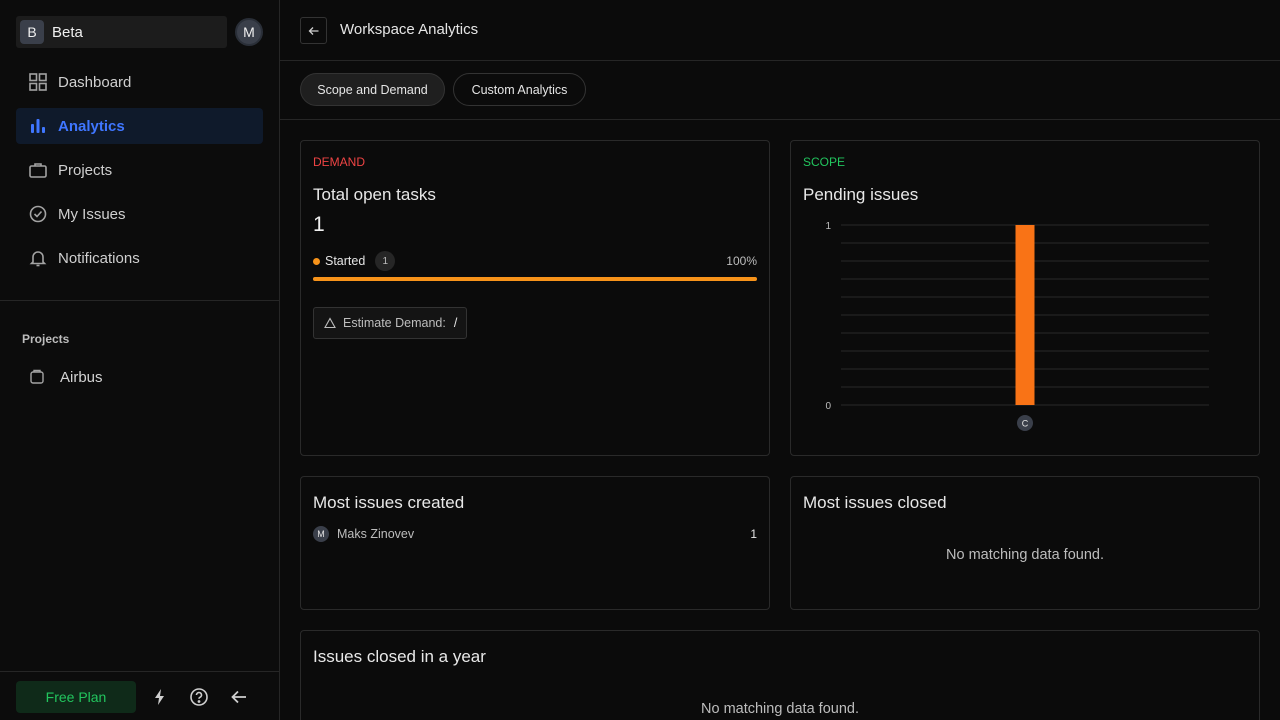 This screenshot has width=1280, height=720. Describe the element at coordinates (139, 126) in the screenshot. I see `nav-item-analytics: Analytics` at that location.